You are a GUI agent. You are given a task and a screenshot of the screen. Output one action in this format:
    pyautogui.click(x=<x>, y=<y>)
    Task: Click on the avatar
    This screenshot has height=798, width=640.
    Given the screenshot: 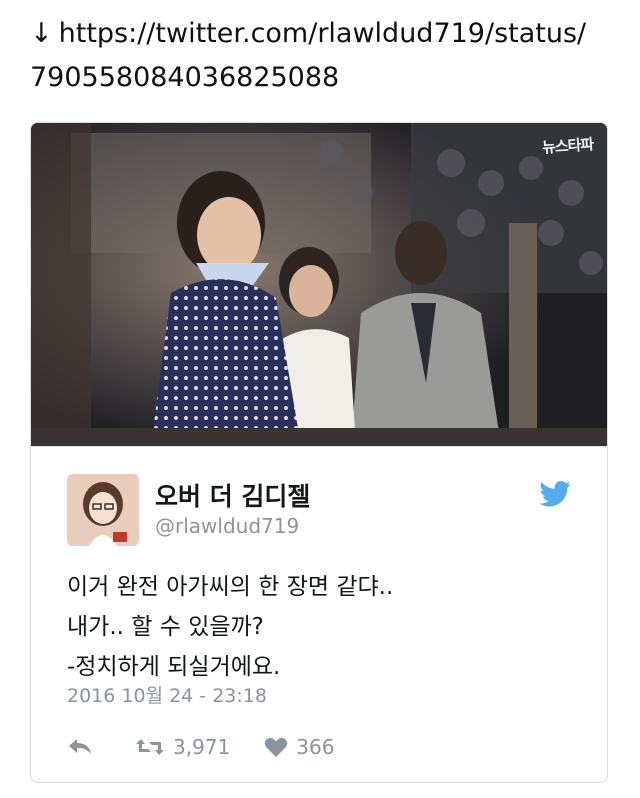 What is the action you would take?
    pyautogui.click(x=103, y=510)
    